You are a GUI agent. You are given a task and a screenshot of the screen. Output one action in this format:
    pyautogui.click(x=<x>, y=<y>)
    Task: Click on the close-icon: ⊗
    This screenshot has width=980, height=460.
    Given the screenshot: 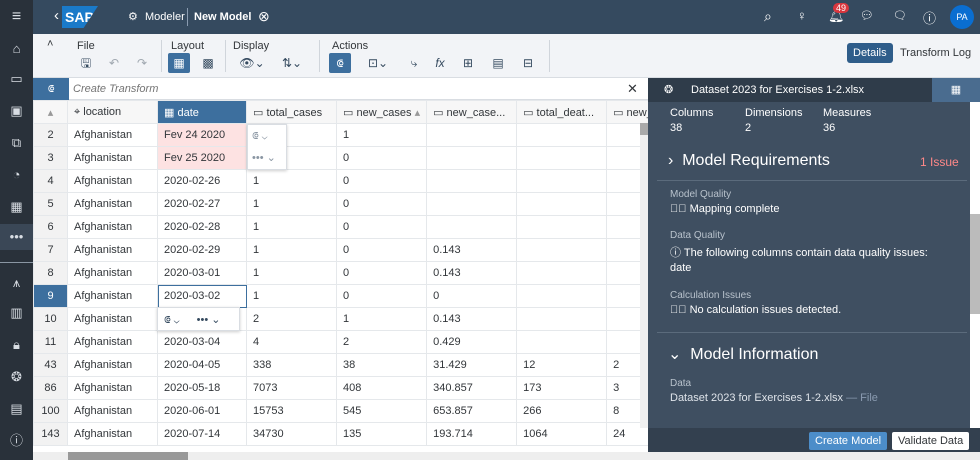 What is the action you would take?
    pyautogui.click(x=264, y=16)
    